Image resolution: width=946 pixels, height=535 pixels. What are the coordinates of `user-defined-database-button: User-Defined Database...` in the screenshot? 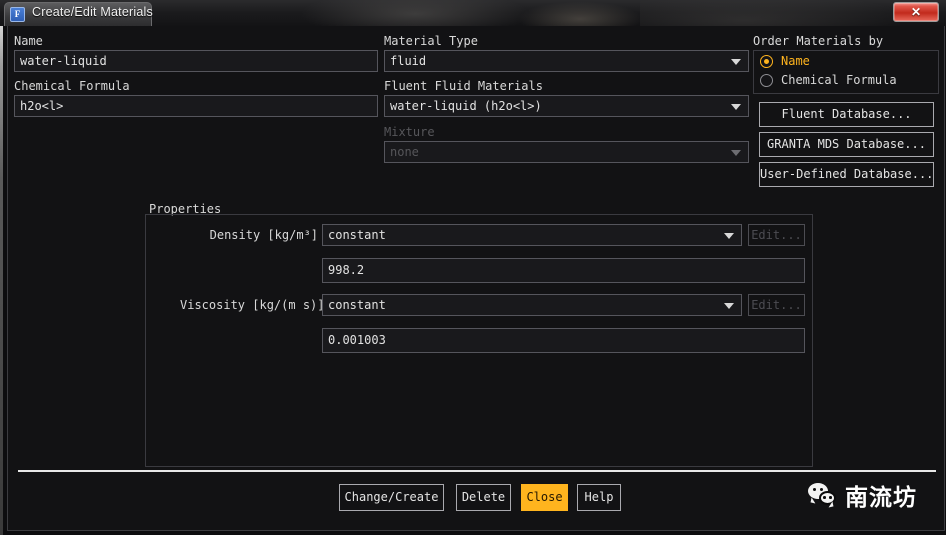 It's located at (846, 174).